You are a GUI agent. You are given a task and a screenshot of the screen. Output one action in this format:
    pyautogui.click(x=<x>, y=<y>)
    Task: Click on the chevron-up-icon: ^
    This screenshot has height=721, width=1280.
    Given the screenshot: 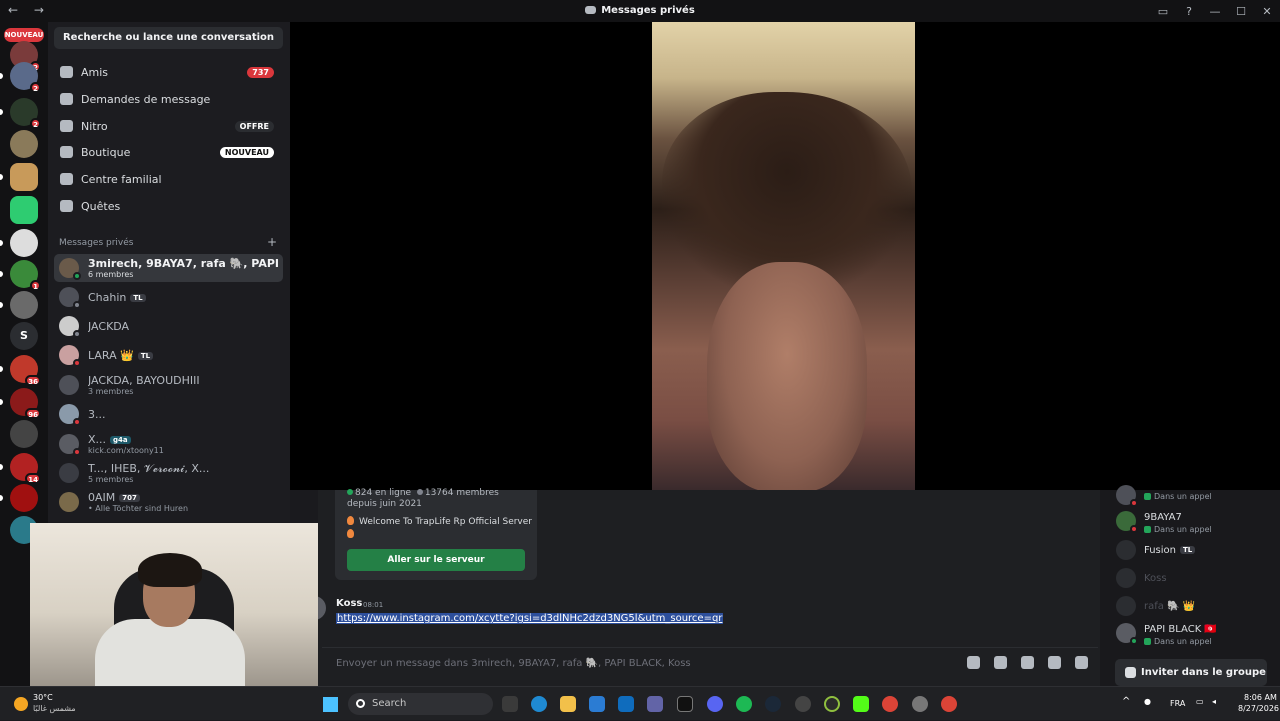 What is the action you would take?
    pyautogui.click(x=1126, y=701)
    